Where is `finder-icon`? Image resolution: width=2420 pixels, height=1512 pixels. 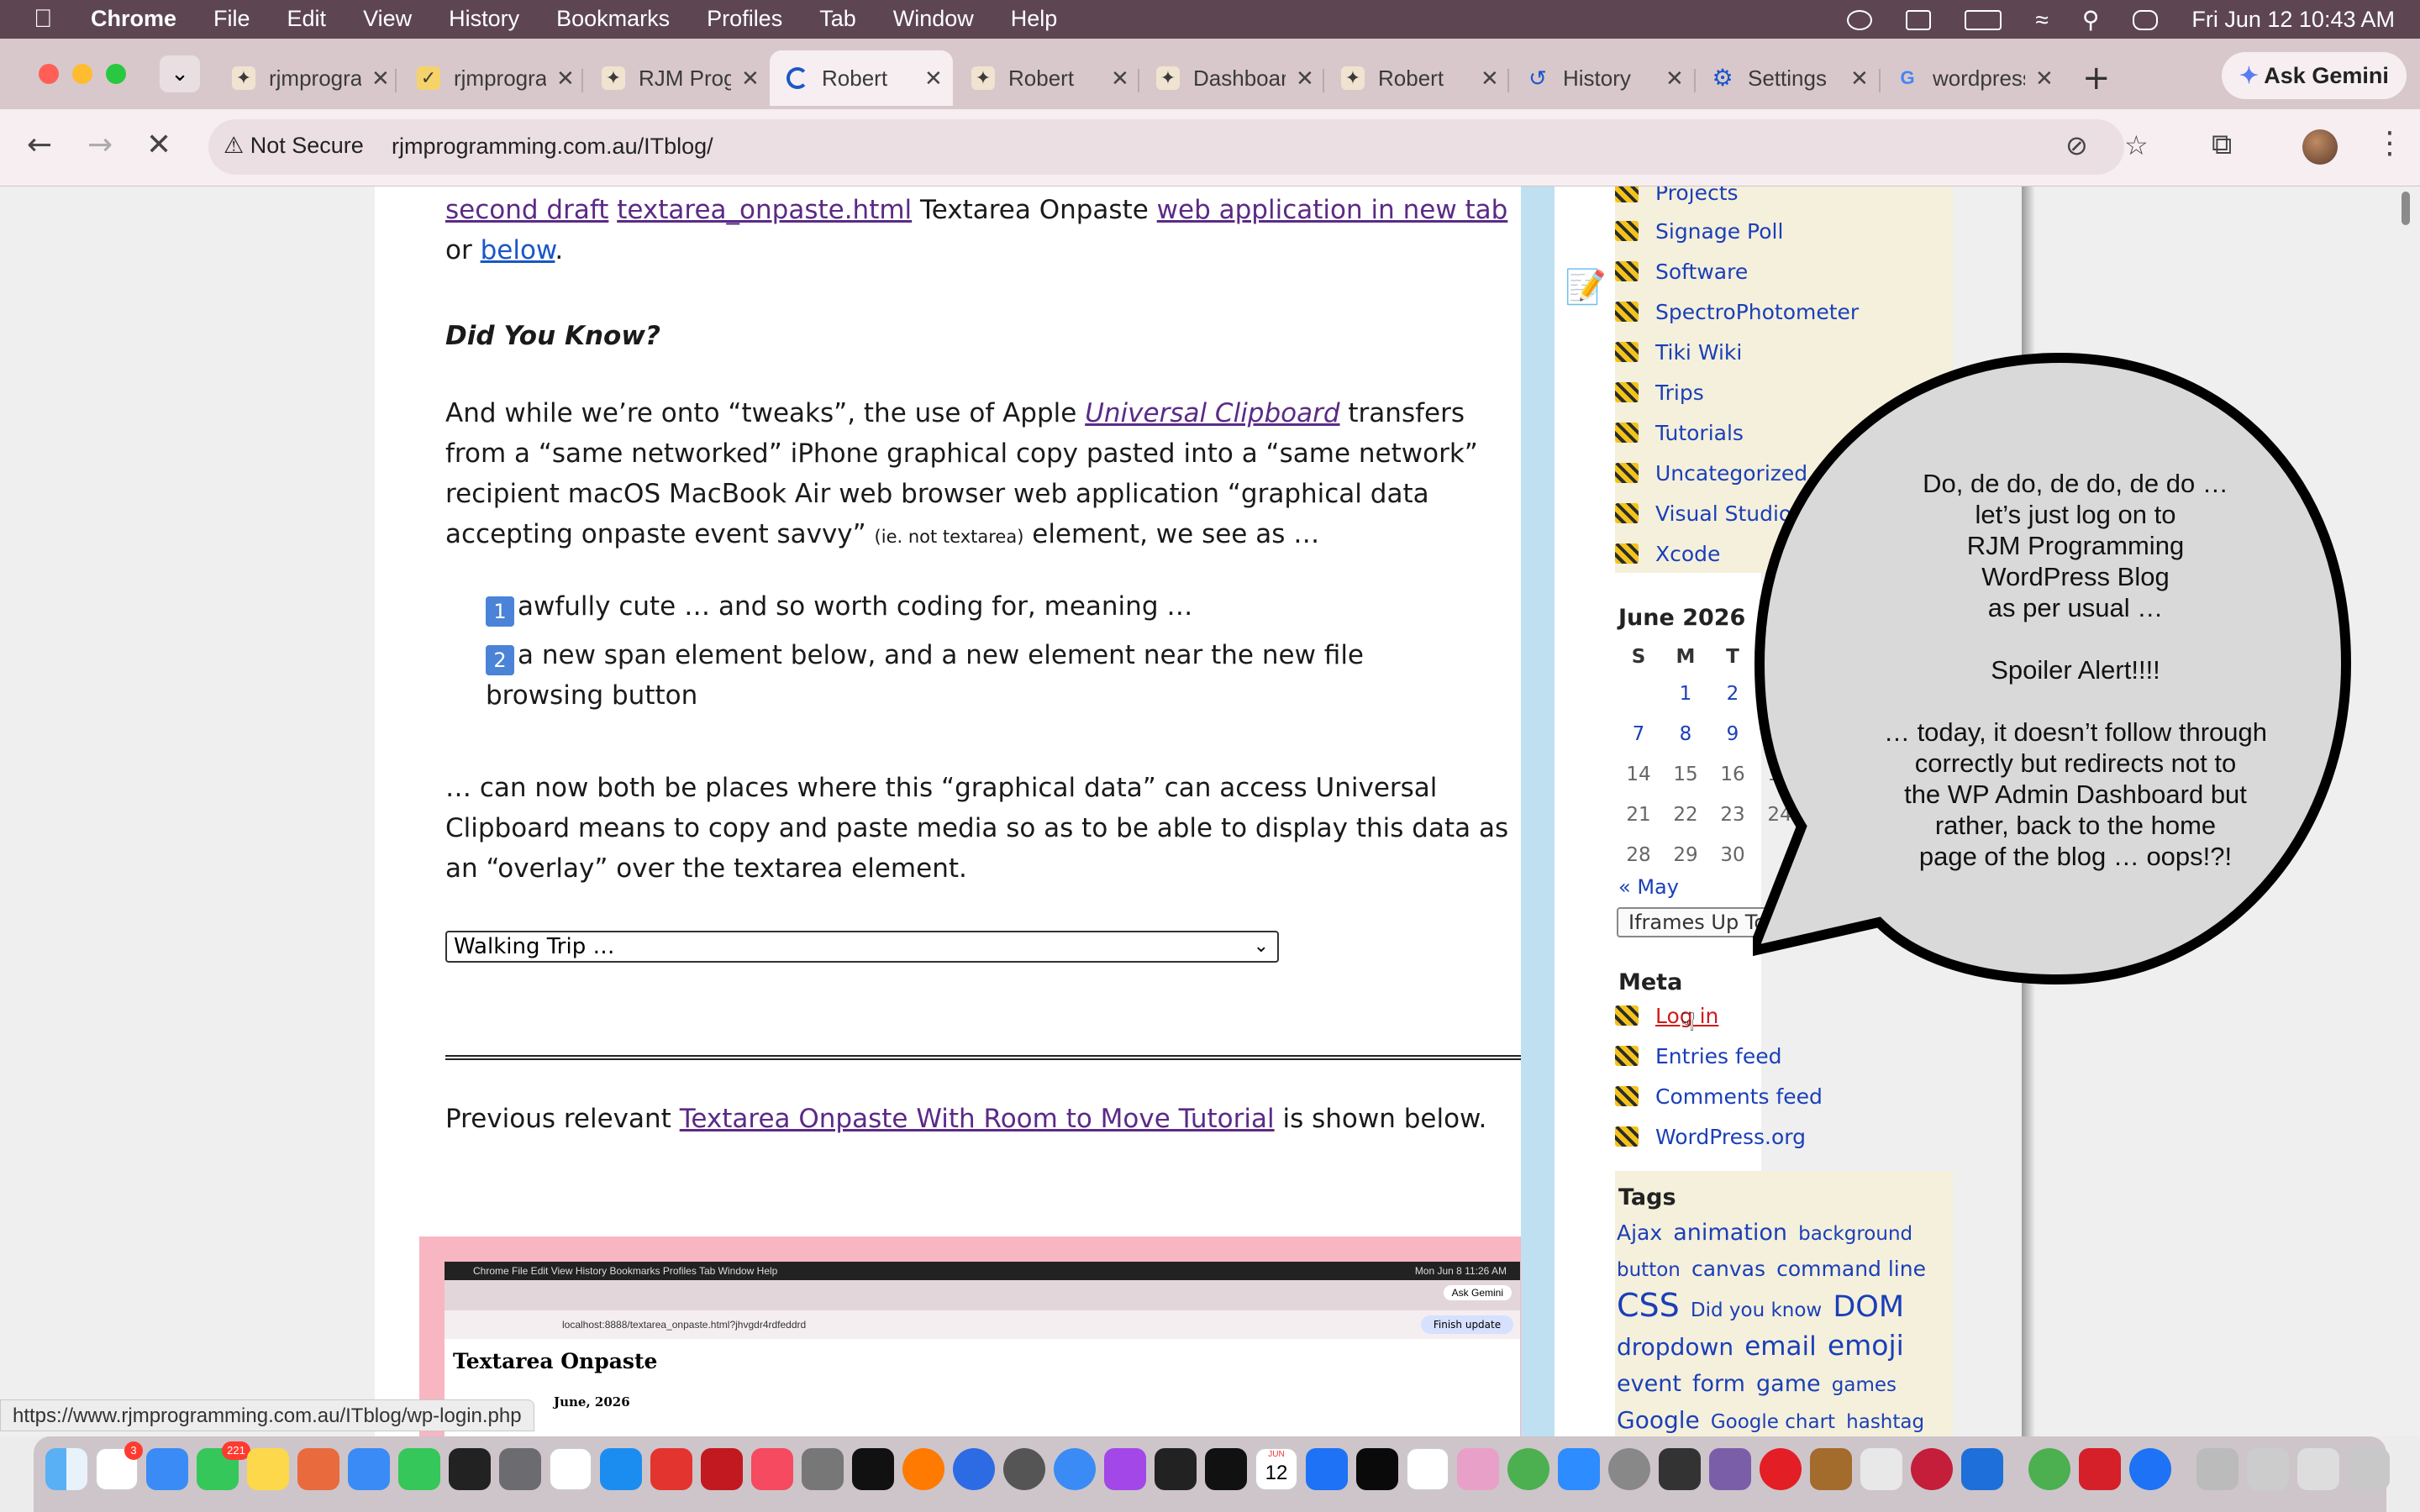 finder-icon is located at coordinates (66, 1469).